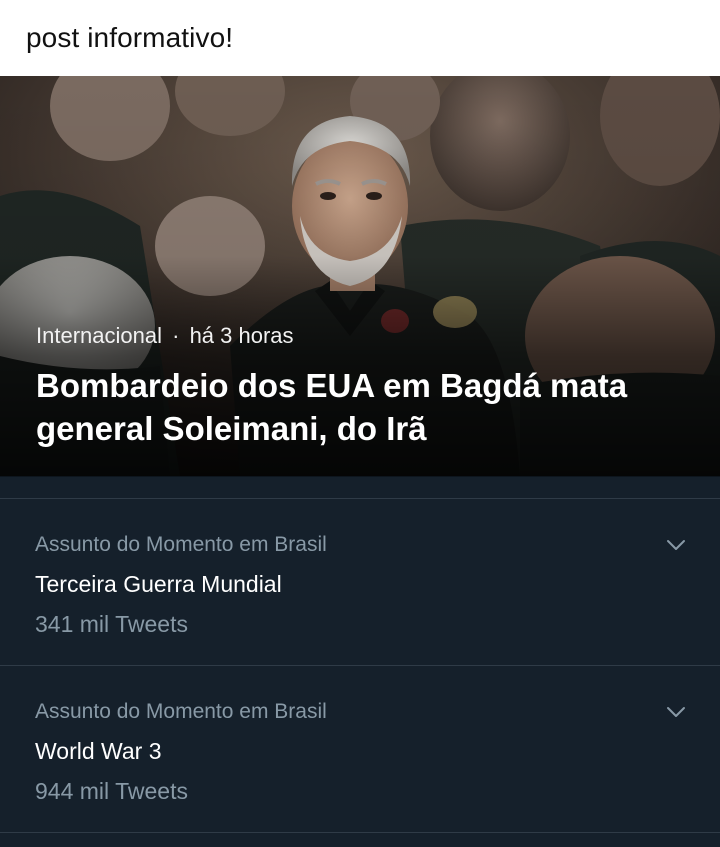 This screenshot has height=847, width=720. I want to click on news-meta: Internacional · há 3 horas, so click(165, 336).